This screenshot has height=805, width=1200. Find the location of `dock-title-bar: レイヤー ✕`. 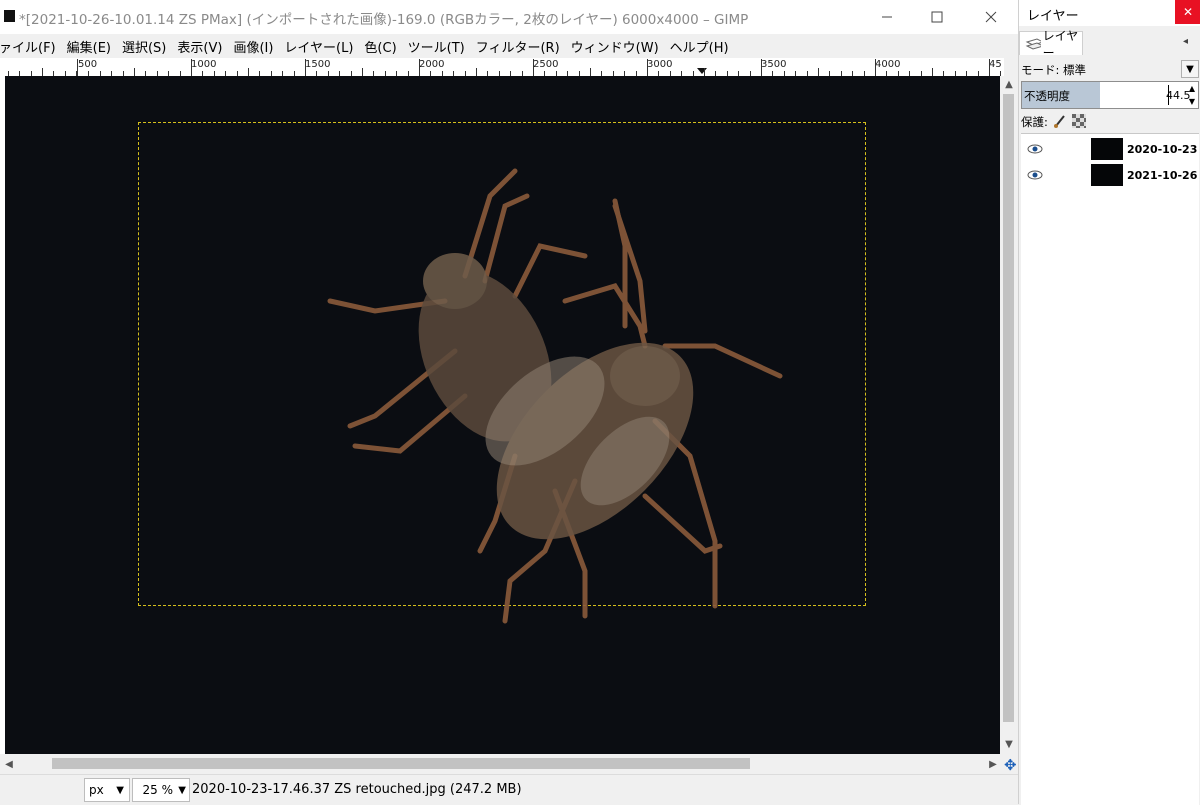

dock-title-bar: レイヤー ✕ is located at coordinates (1109, 13).